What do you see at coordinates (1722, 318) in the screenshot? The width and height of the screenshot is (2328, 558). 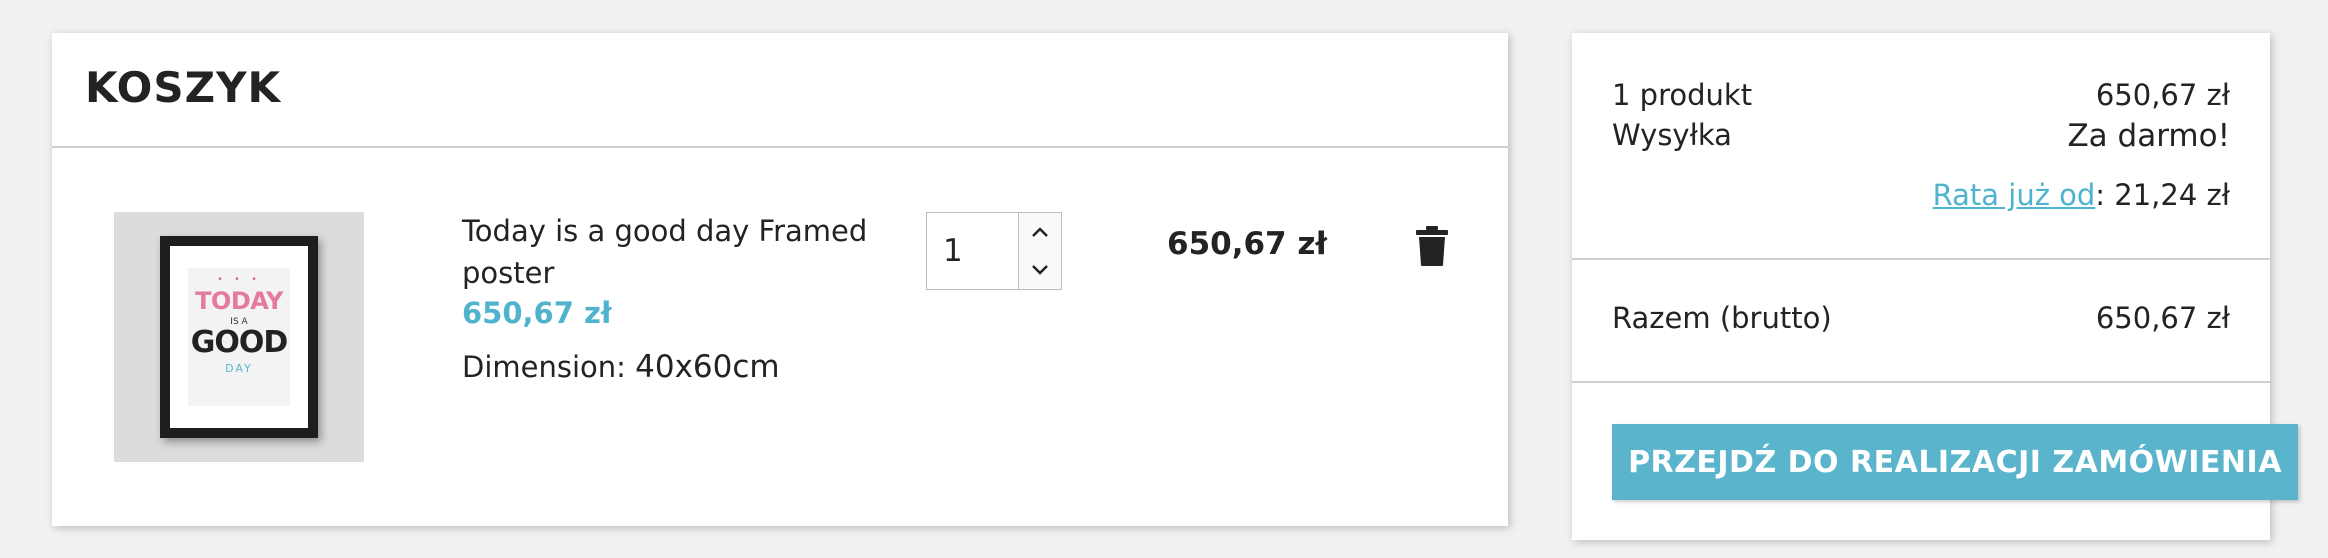 I see `total-label: Razem (brutto)` at bounding box center [1722, 318].